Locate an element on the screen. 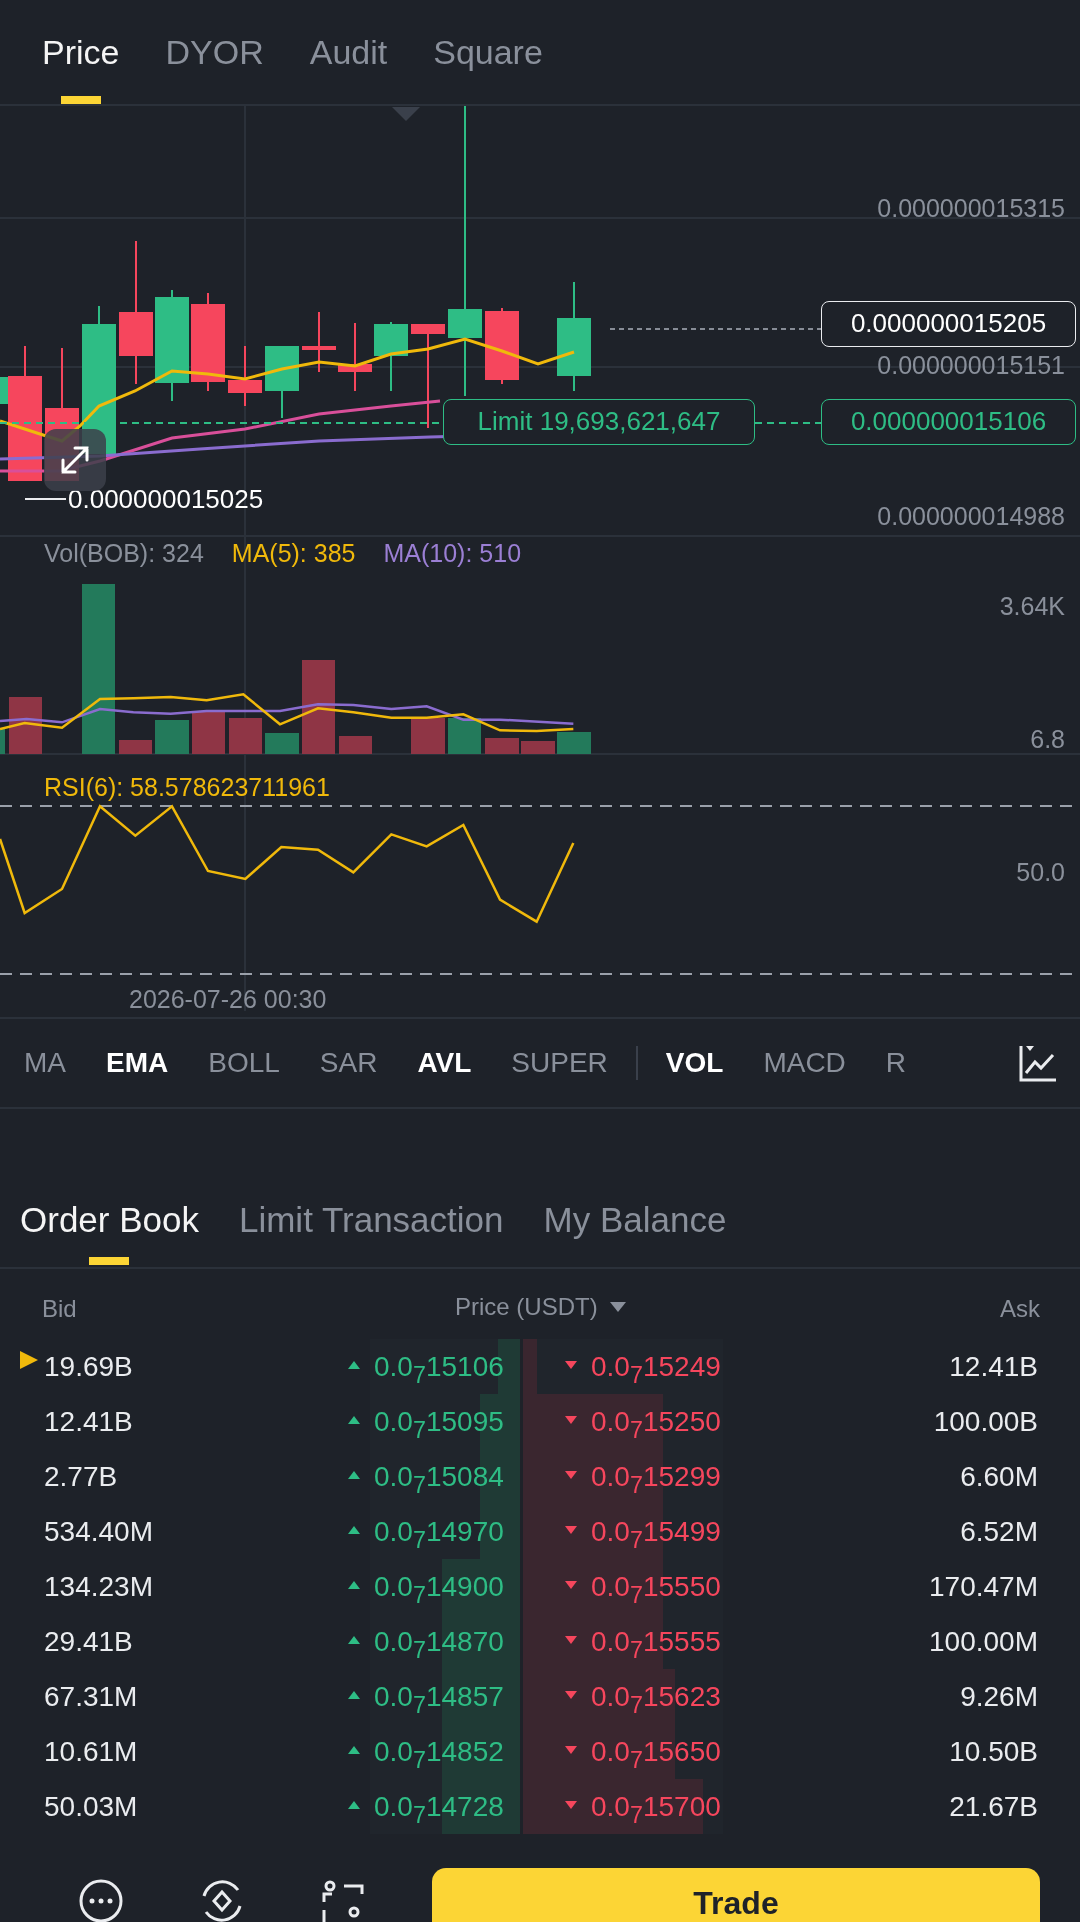 This screenshot has height=1922, width=1080. indicator-tab: BOLL is located at coordinates (244, 1063).